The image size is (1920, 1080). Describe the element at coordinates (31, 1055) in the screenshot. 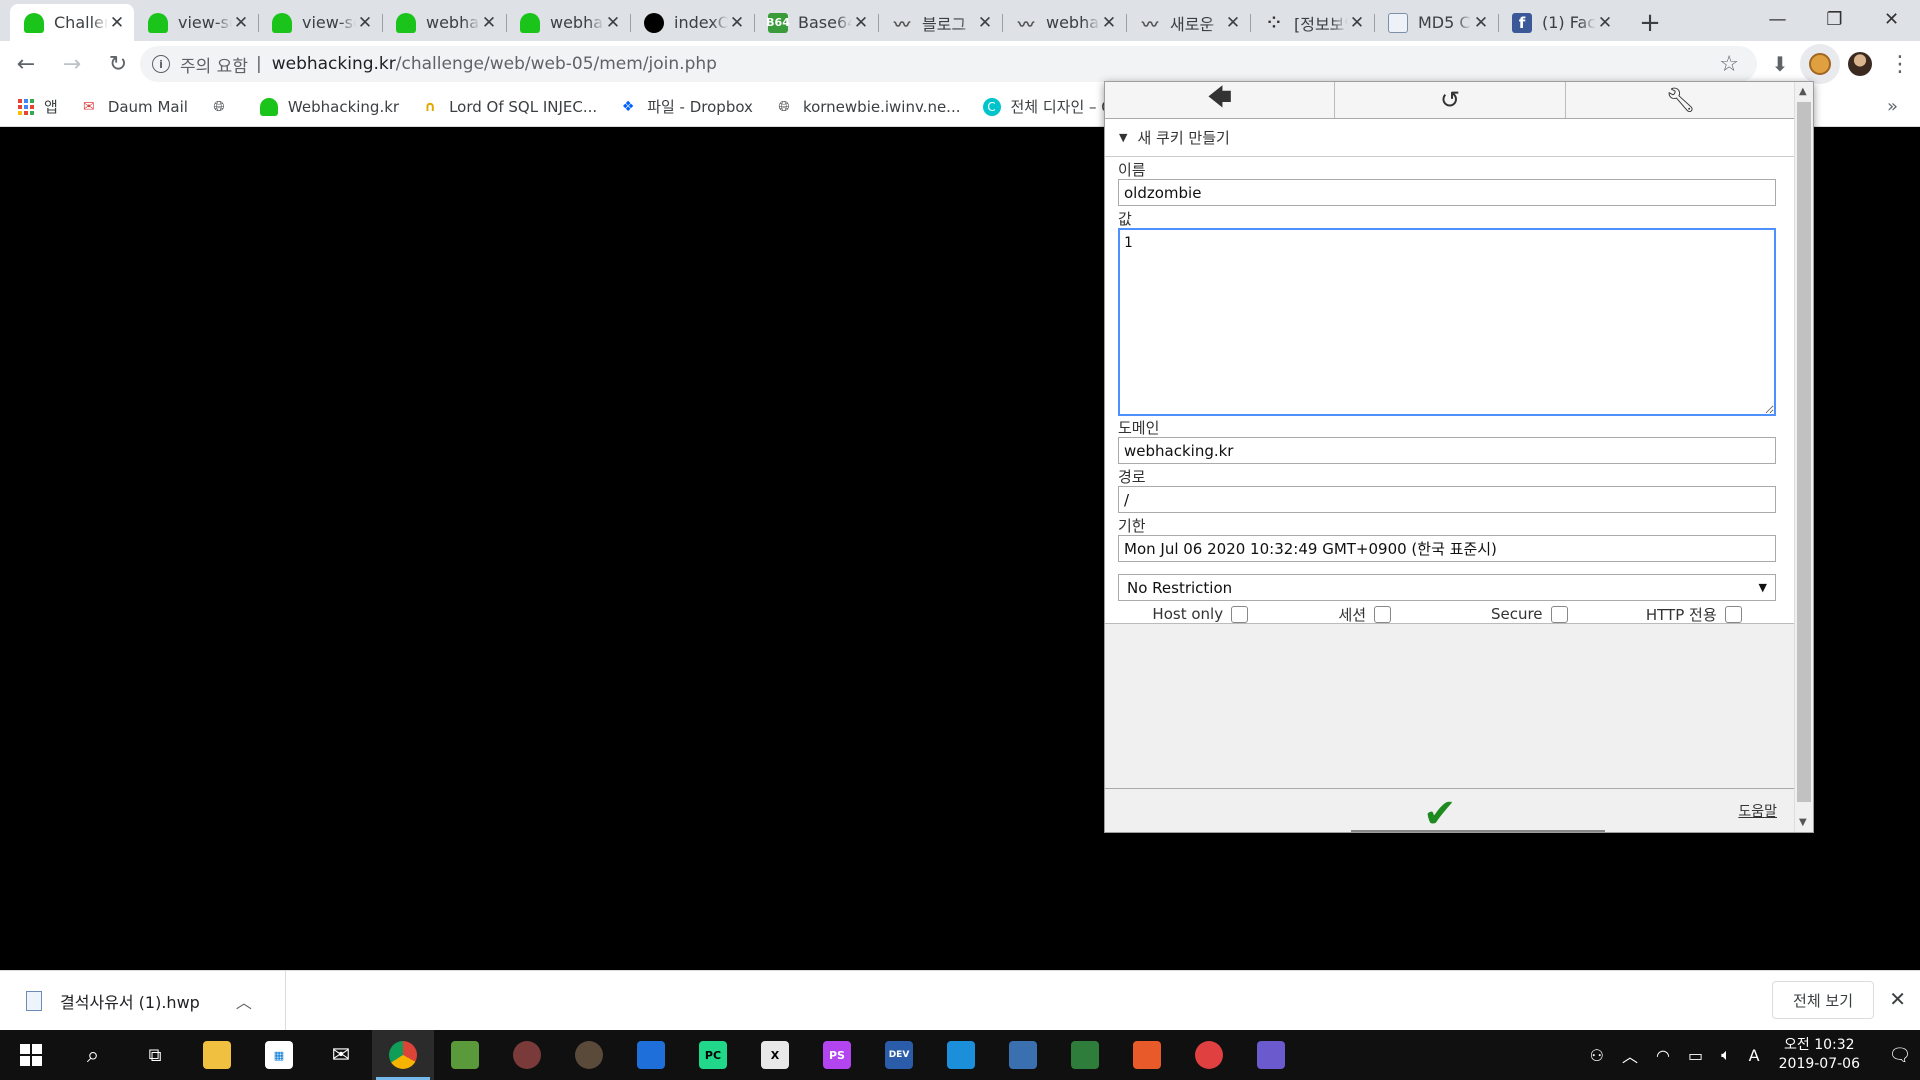

I see `start-button` at that location.